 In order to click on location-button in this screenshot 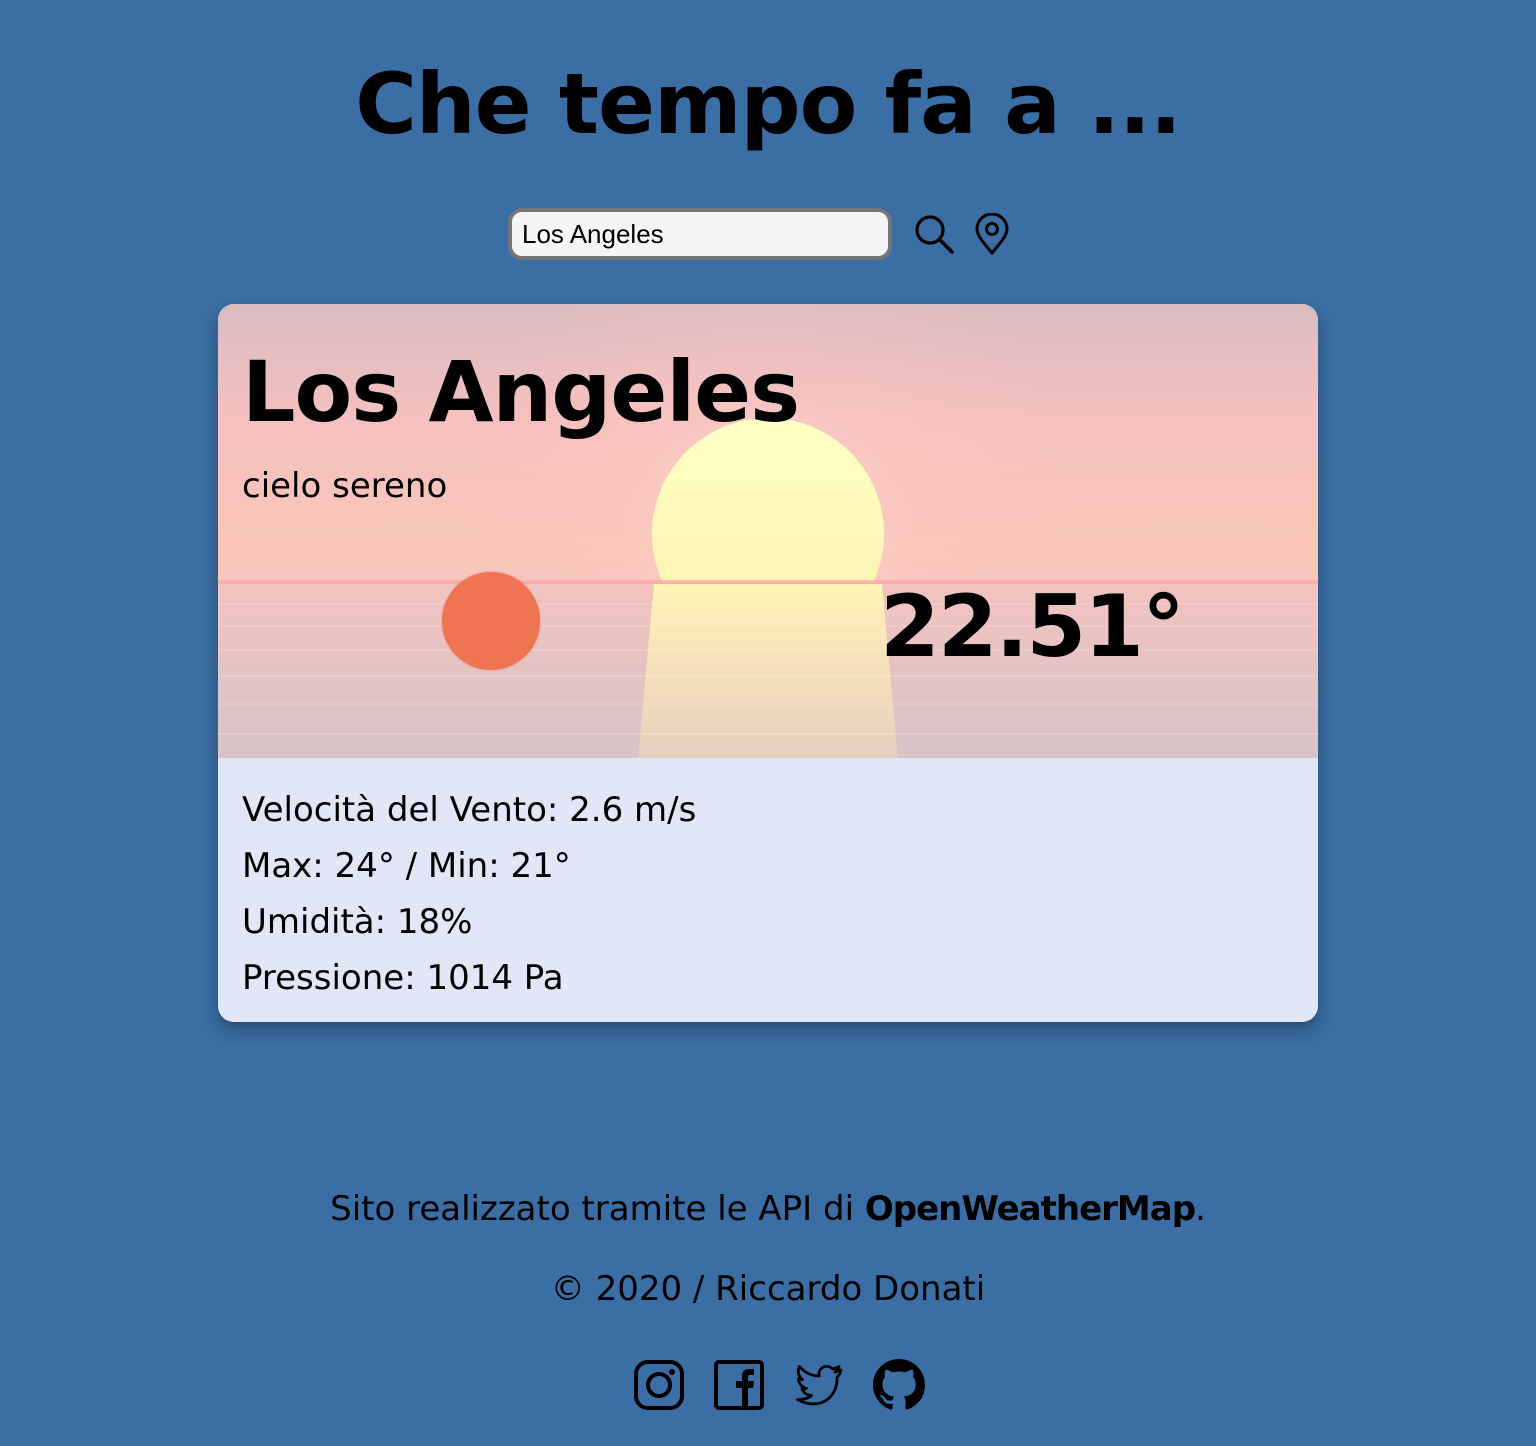, I will do `click(992, 234)`.